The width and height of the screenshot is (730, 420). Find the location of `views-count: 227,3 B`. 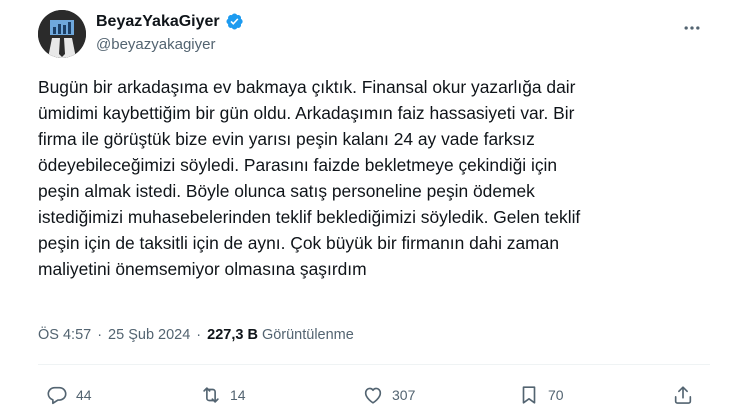

views-count: 227,3 B is located at coordinates (232, 335).